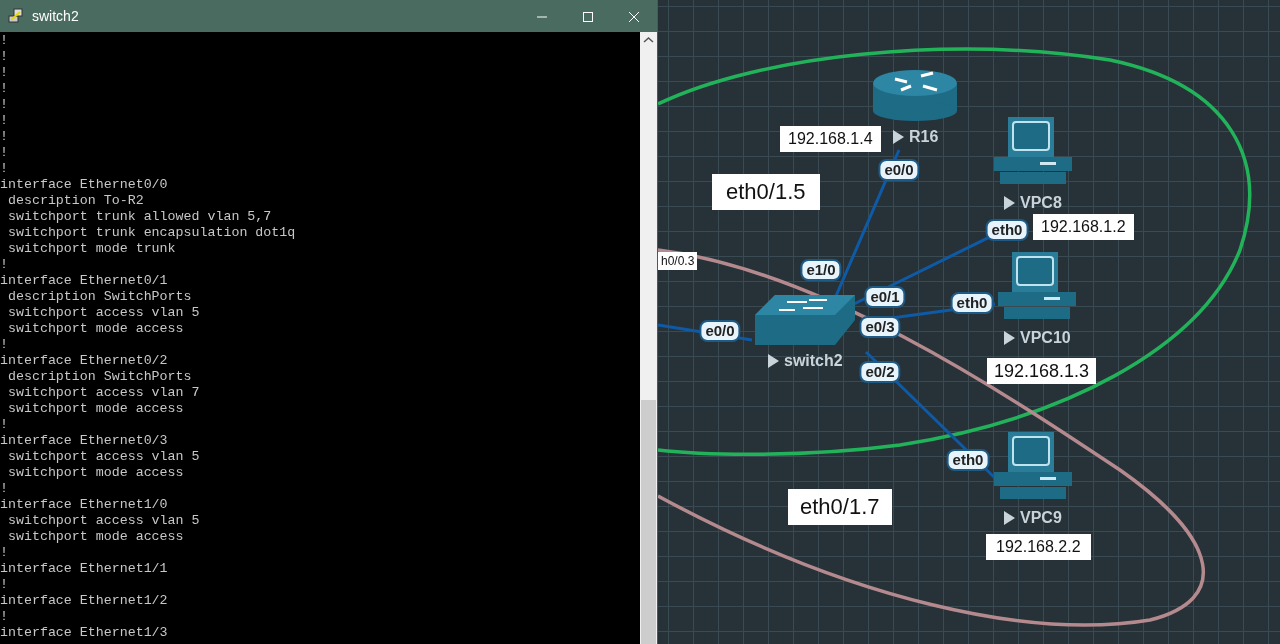 Image resolution: width=1280 pixels, height=644 pixels. What do you see at coordinates (830, 139) in the screenshot?
I see `text-note: 192.168.1.4` at bounding box center [830, 139].